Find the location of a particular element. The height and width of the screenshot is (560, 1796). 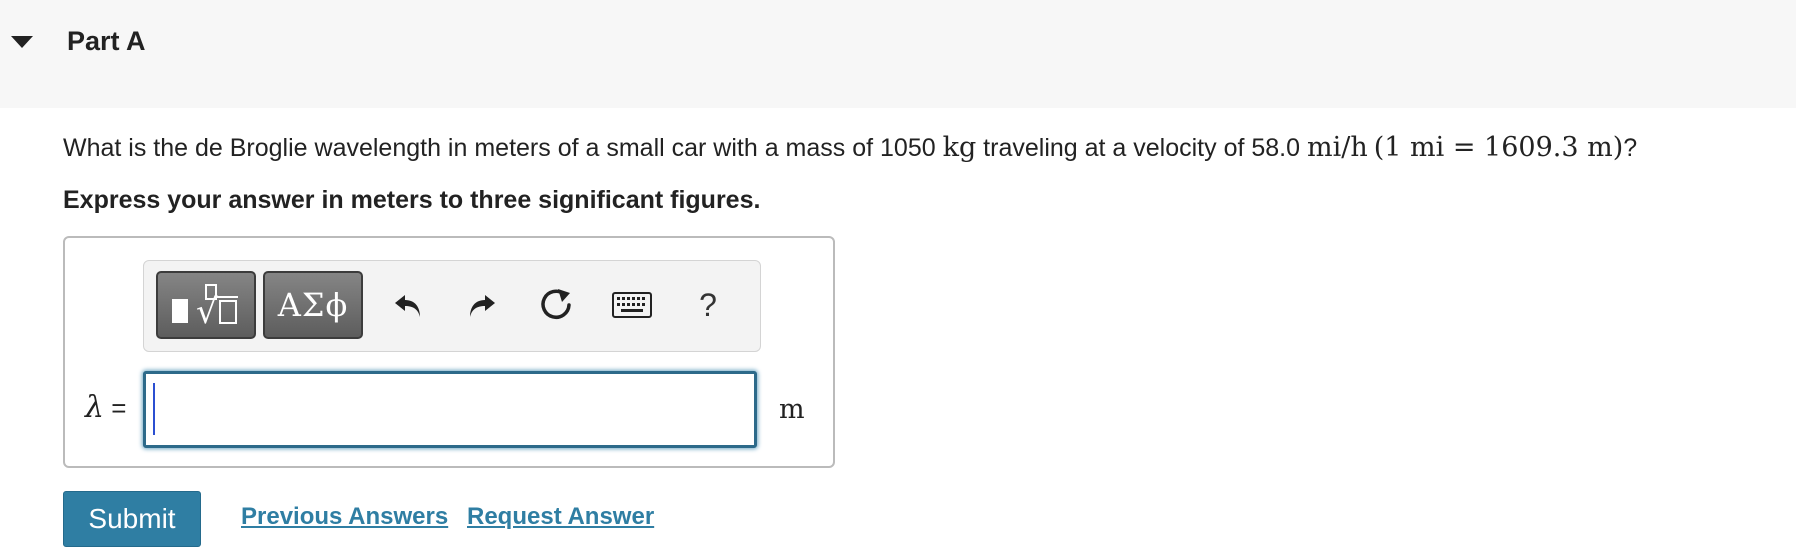

velocity-unit: mi/h is located at coordinates (1337, 147).